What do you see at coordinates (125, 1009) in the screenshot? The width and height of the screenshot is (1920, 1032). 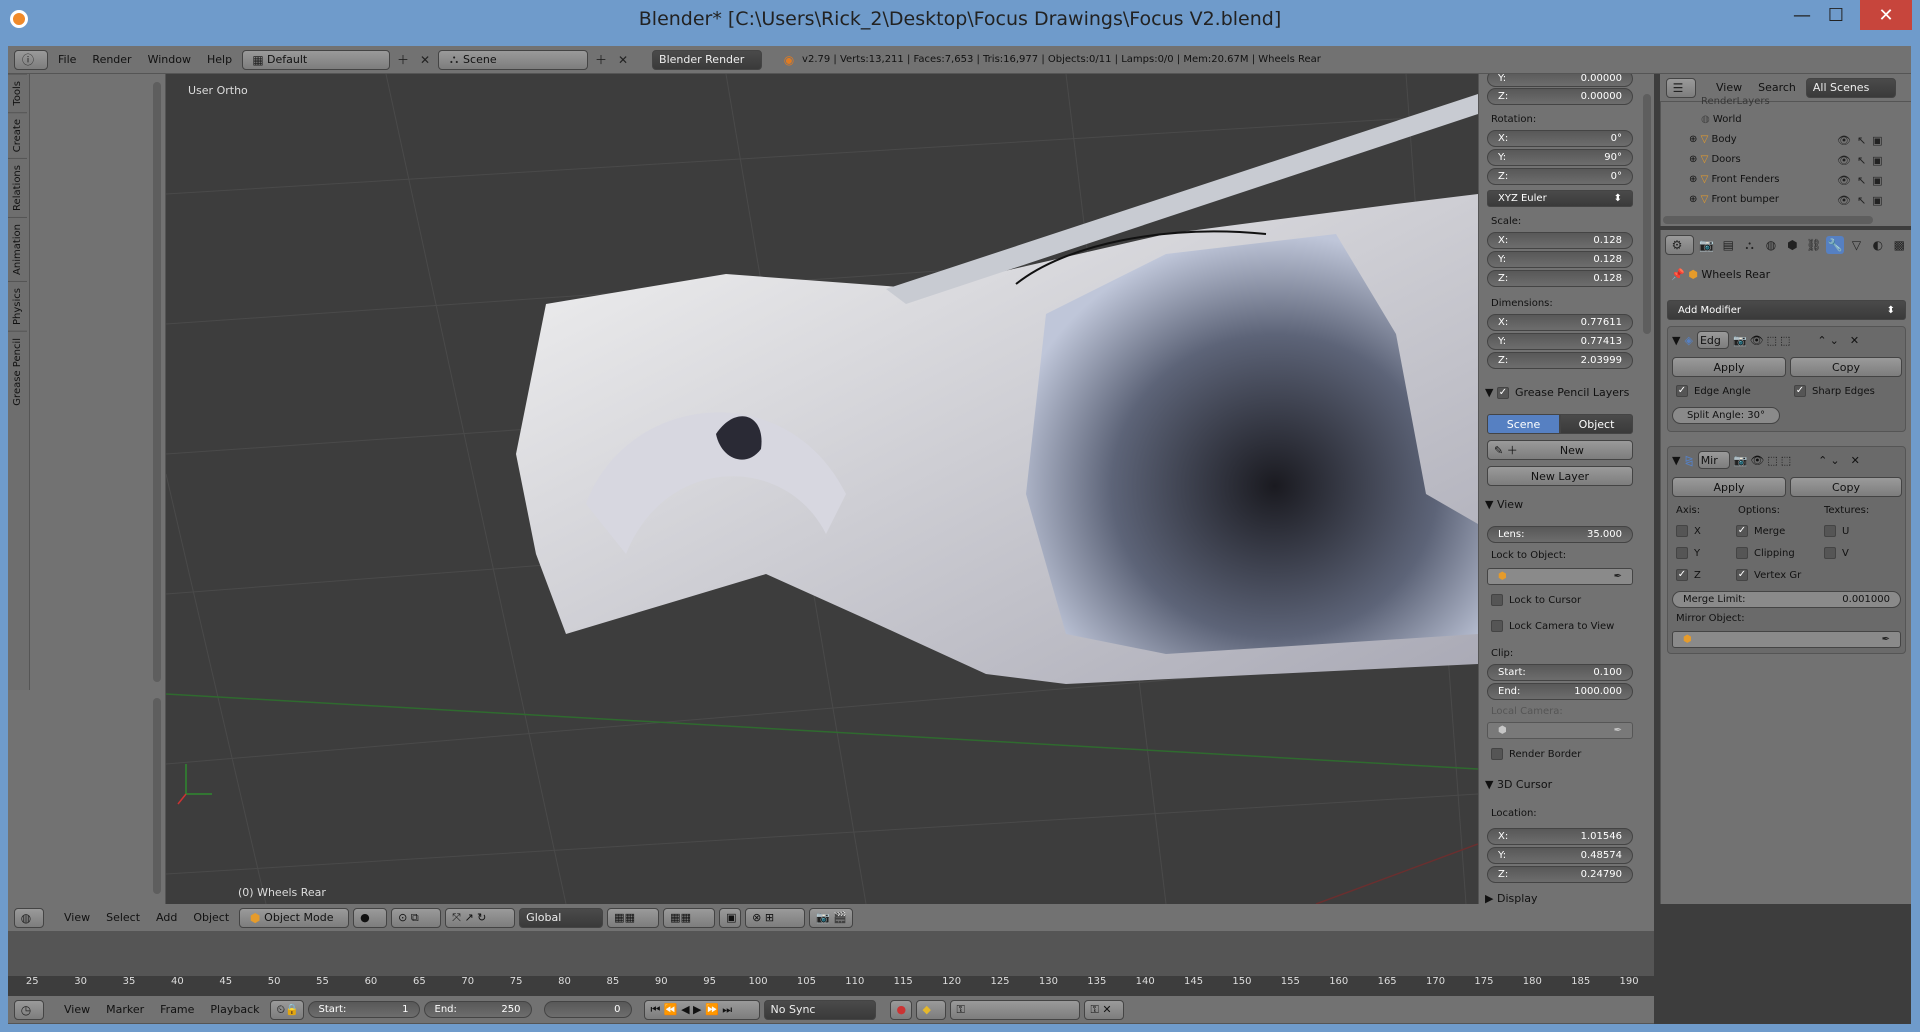 I see `timeline-menu-marker: Marker` at bounding box center [125, 1009].